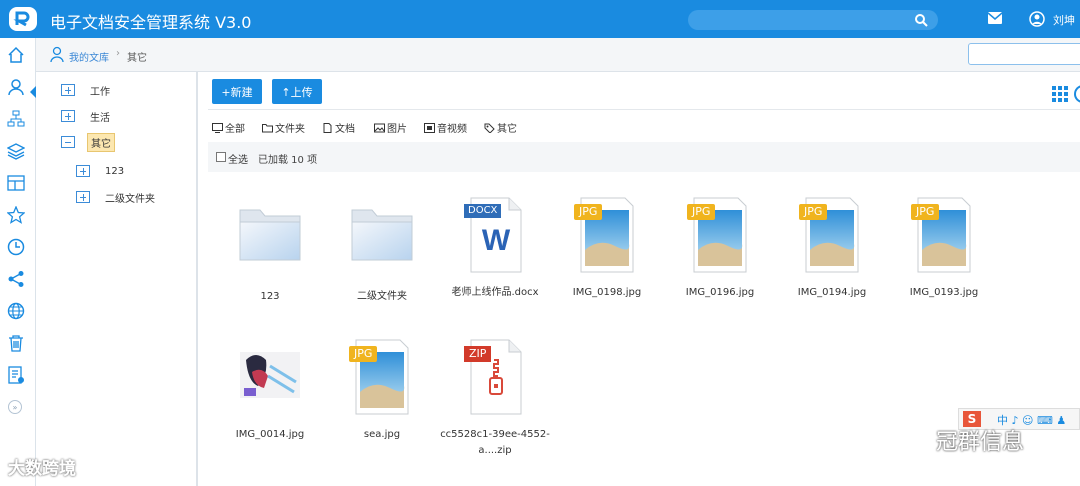 The image size is (1080, 486). I want to click on filter-document: 文档, so click(338, 127).